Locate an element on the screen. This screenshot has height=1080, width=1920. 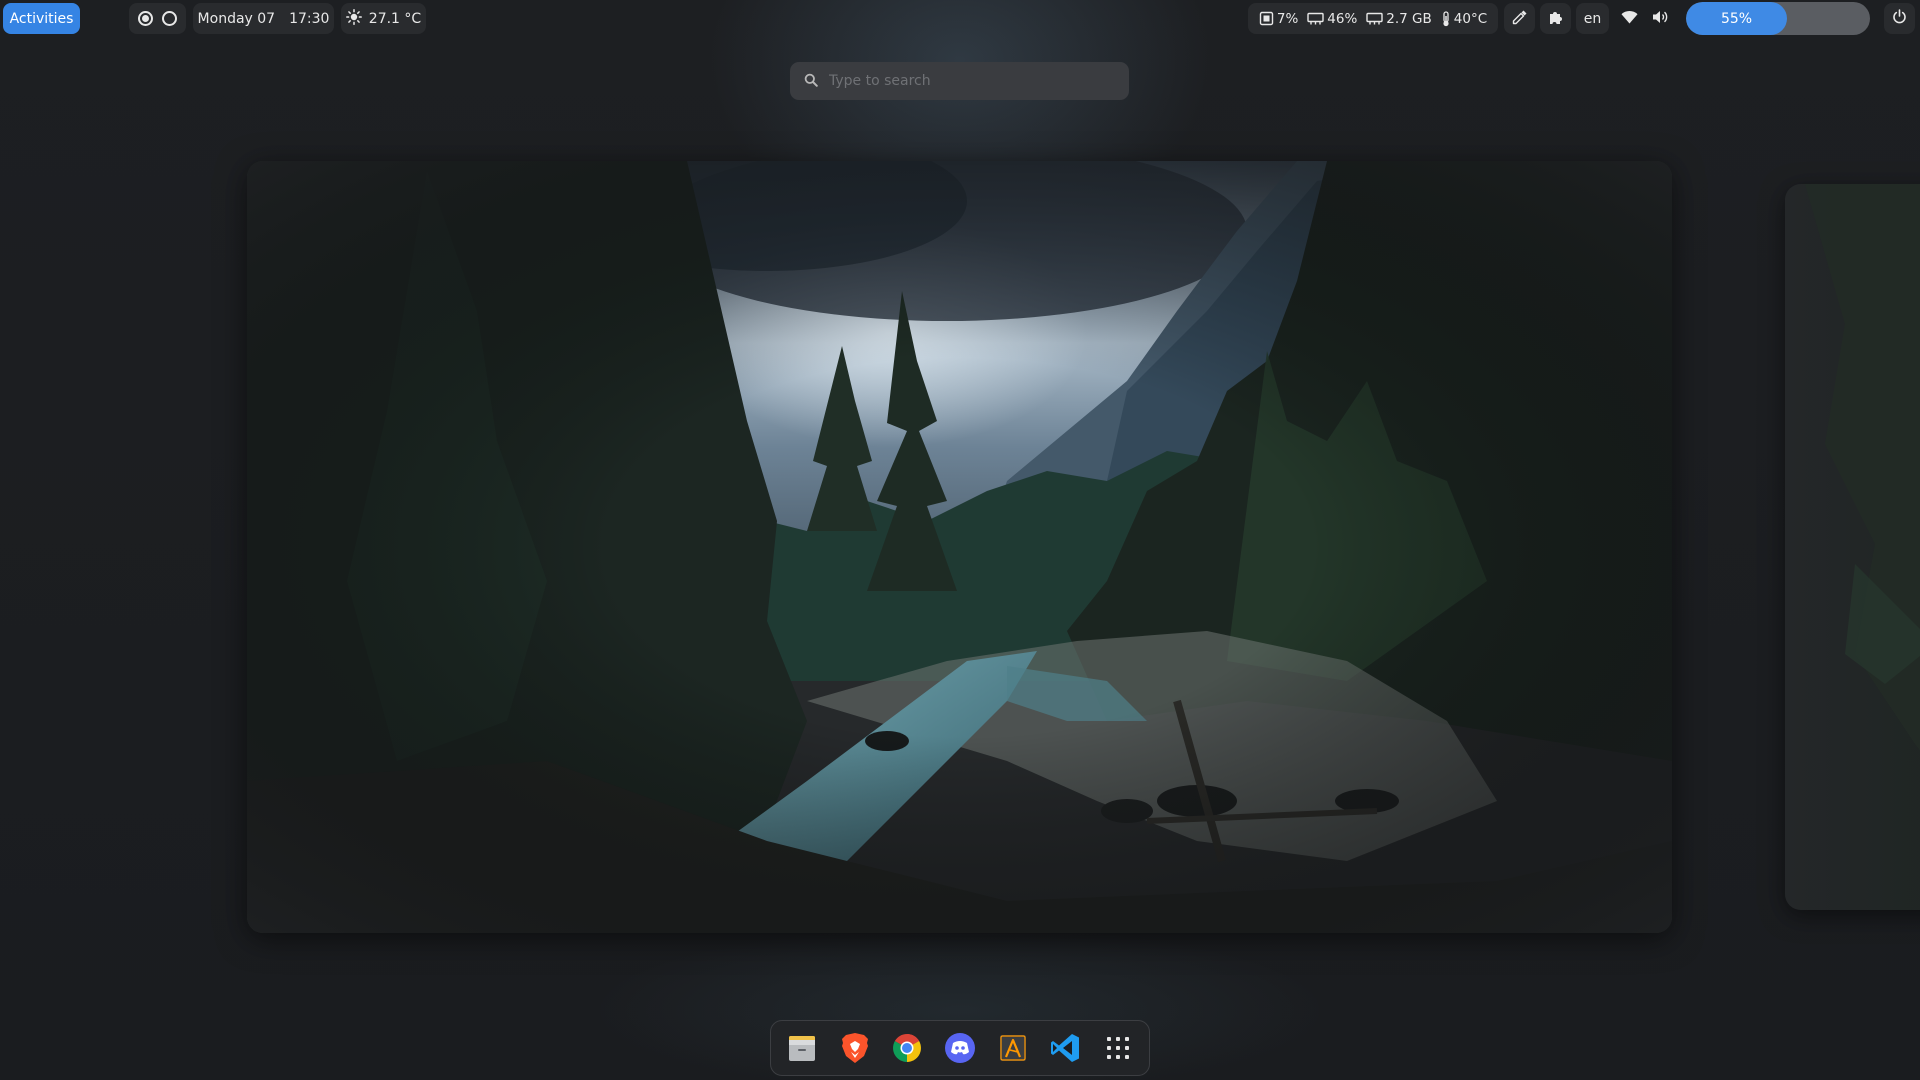
activities-button: Activities is located at coordinates (41, 18).